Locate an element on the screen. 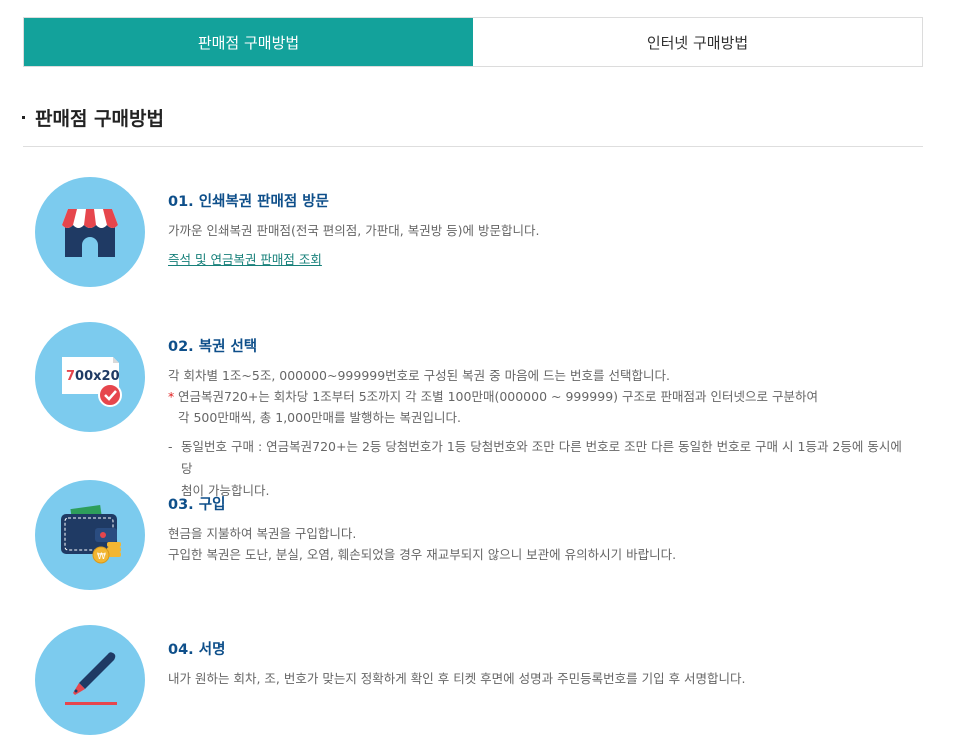 Image resolution: width=960 pixels, height=751 pixels. section-title-text: 판매점 구매방법 is located at coordinates (99, 119).